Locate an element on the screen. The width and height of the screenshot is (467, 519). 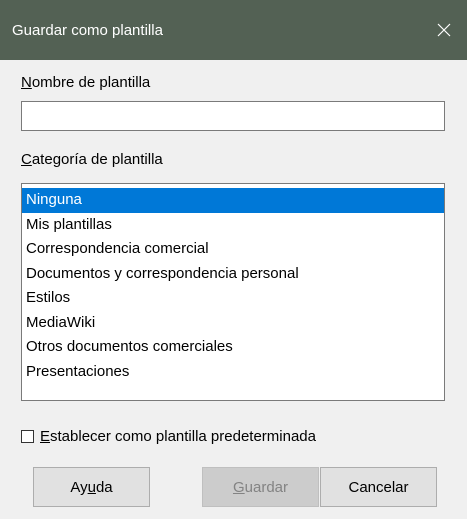
help-button: Ay u da is located at coordinates (91, 487).